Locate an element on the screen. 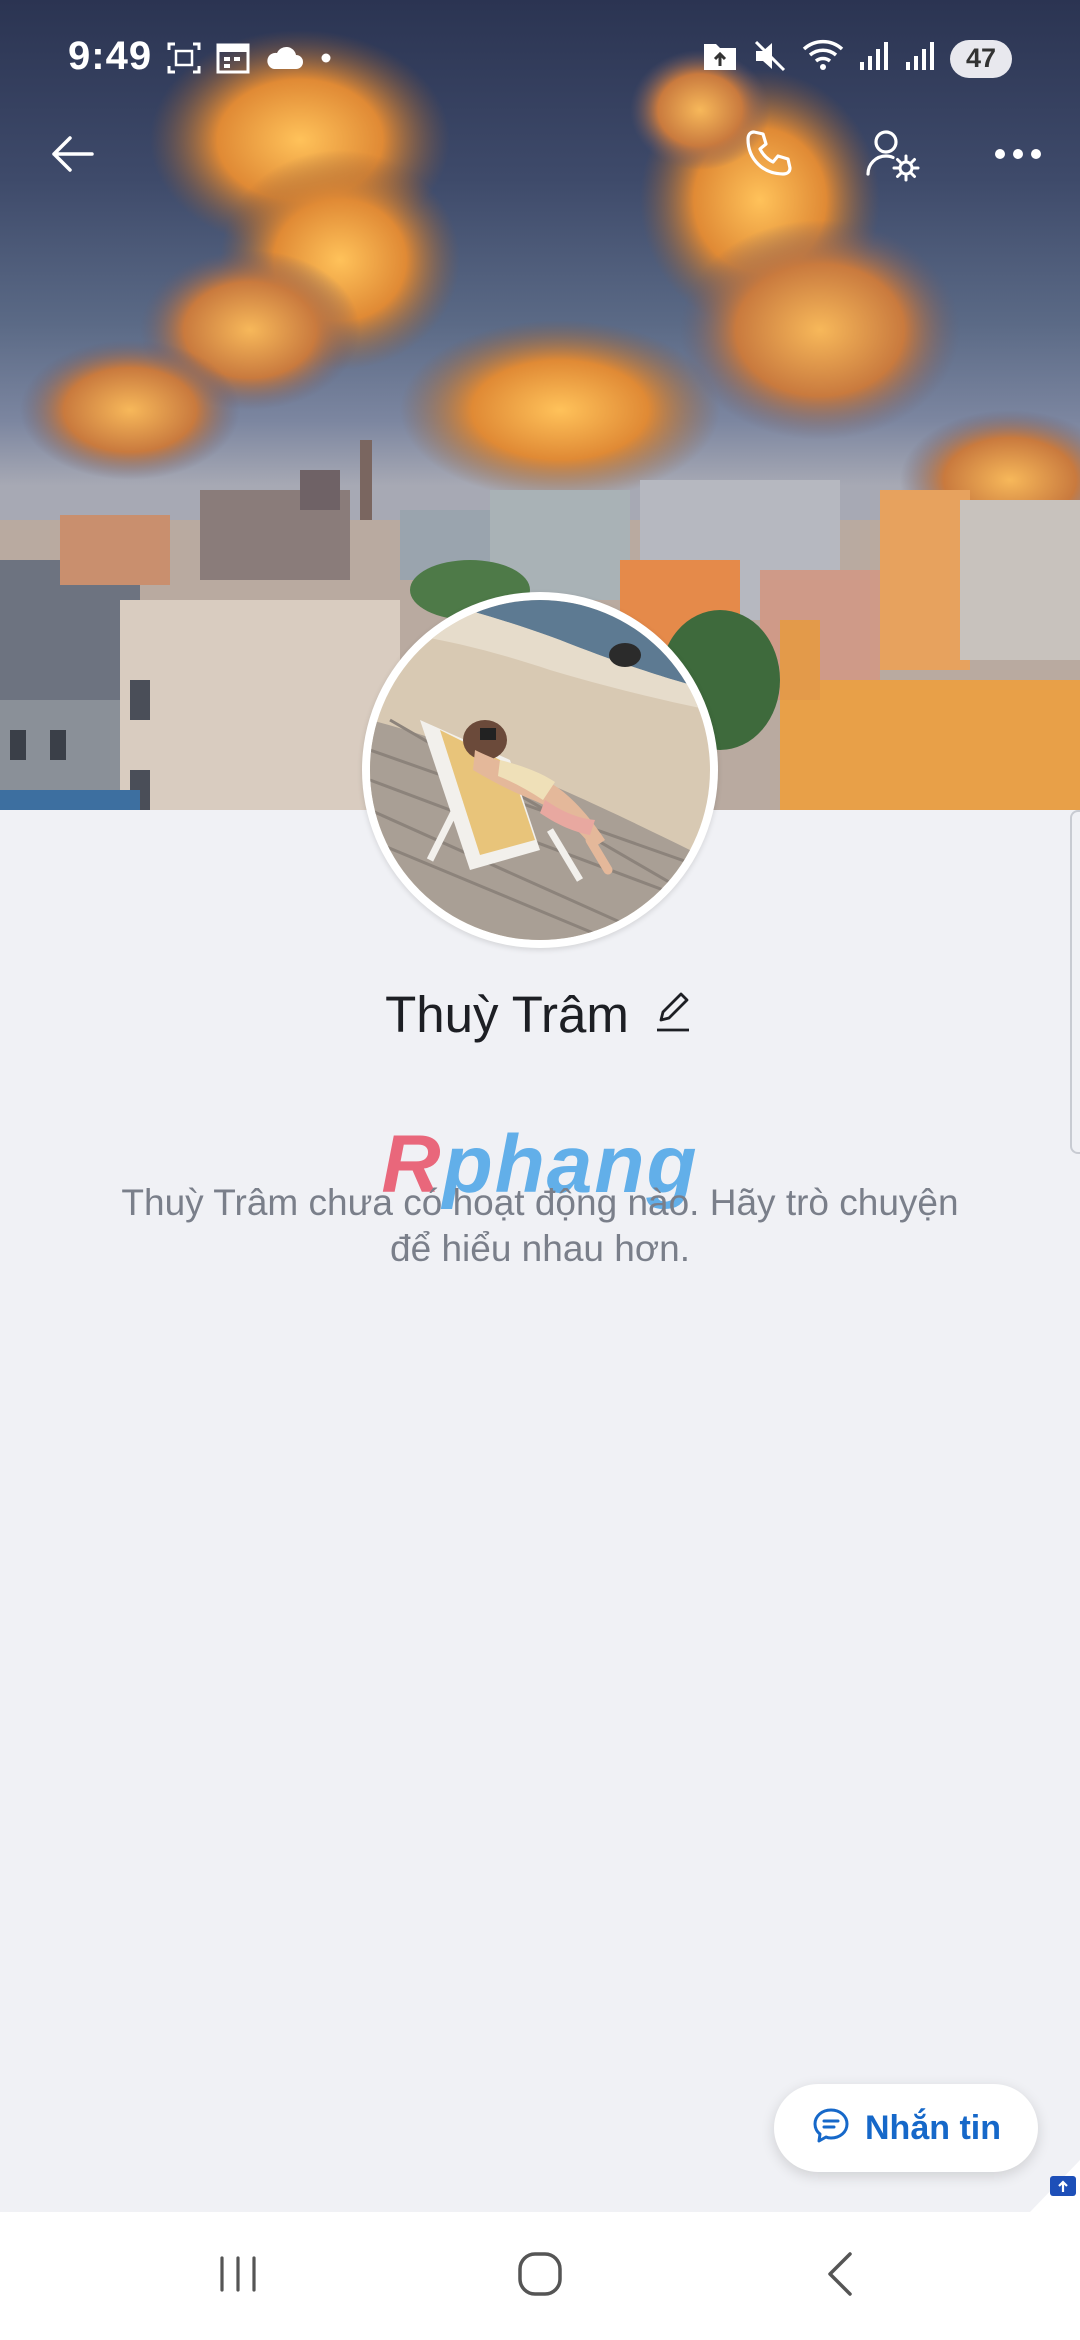 The image size is (1080, 2340). edit-name-button is located at coordinates (673, 1014).